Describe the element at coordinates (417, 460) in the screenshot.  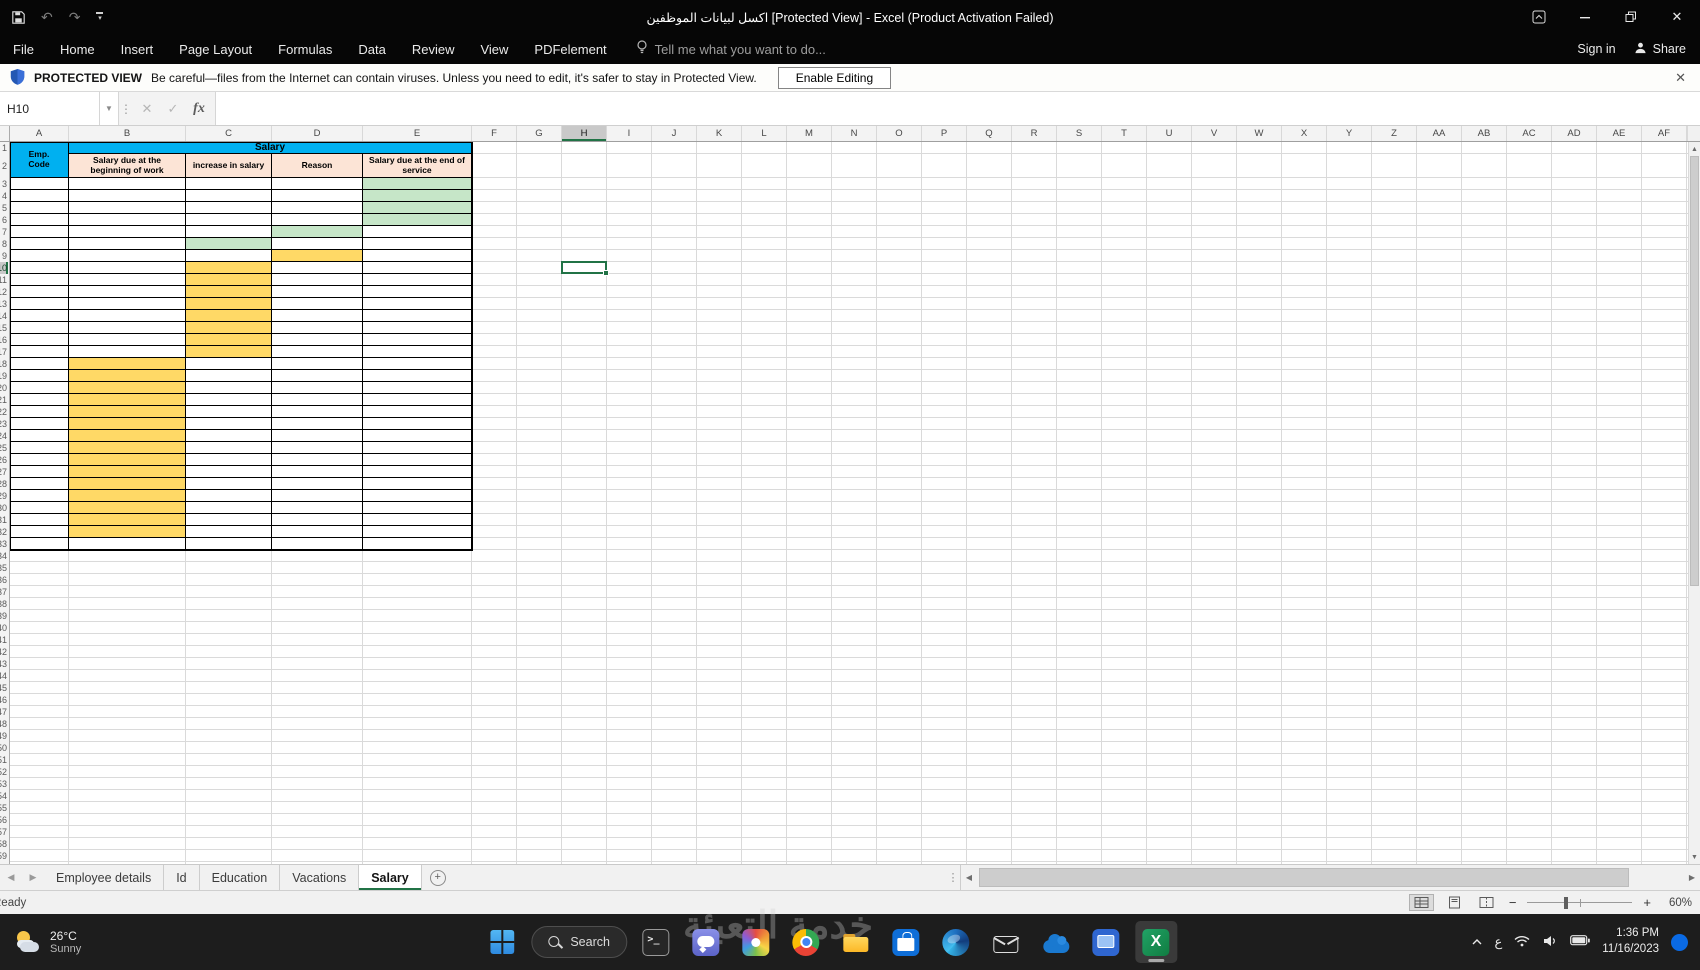
I see `cell-E26` at that location.